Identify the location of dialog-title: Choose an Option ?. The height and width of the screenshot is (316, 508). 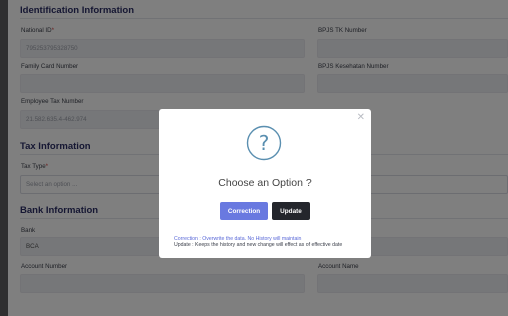
(265, 183).